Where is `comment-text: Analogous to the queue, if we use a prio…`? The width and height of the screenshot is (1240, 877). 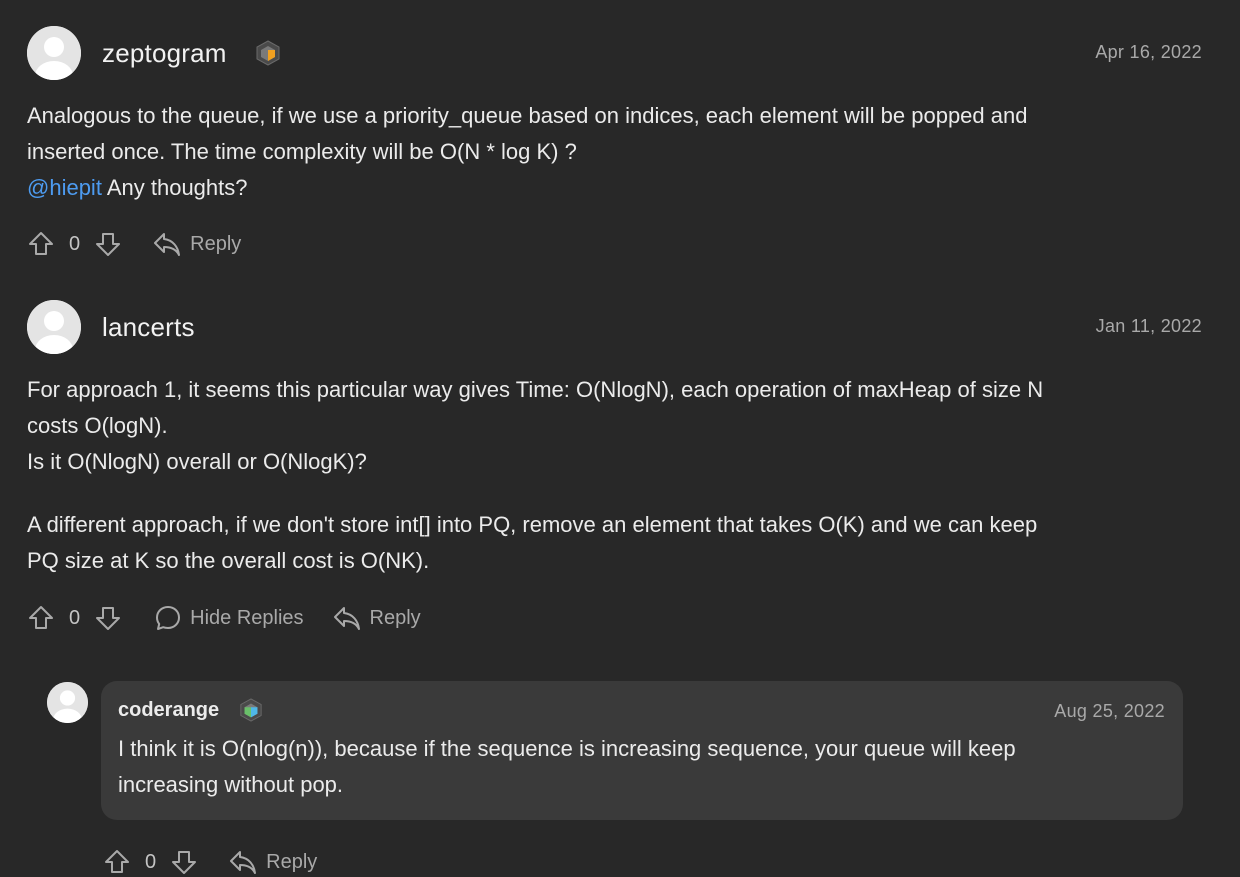
comment-text: Analogous to the queue, if we use a prio… is located at coordinates (527, 115).